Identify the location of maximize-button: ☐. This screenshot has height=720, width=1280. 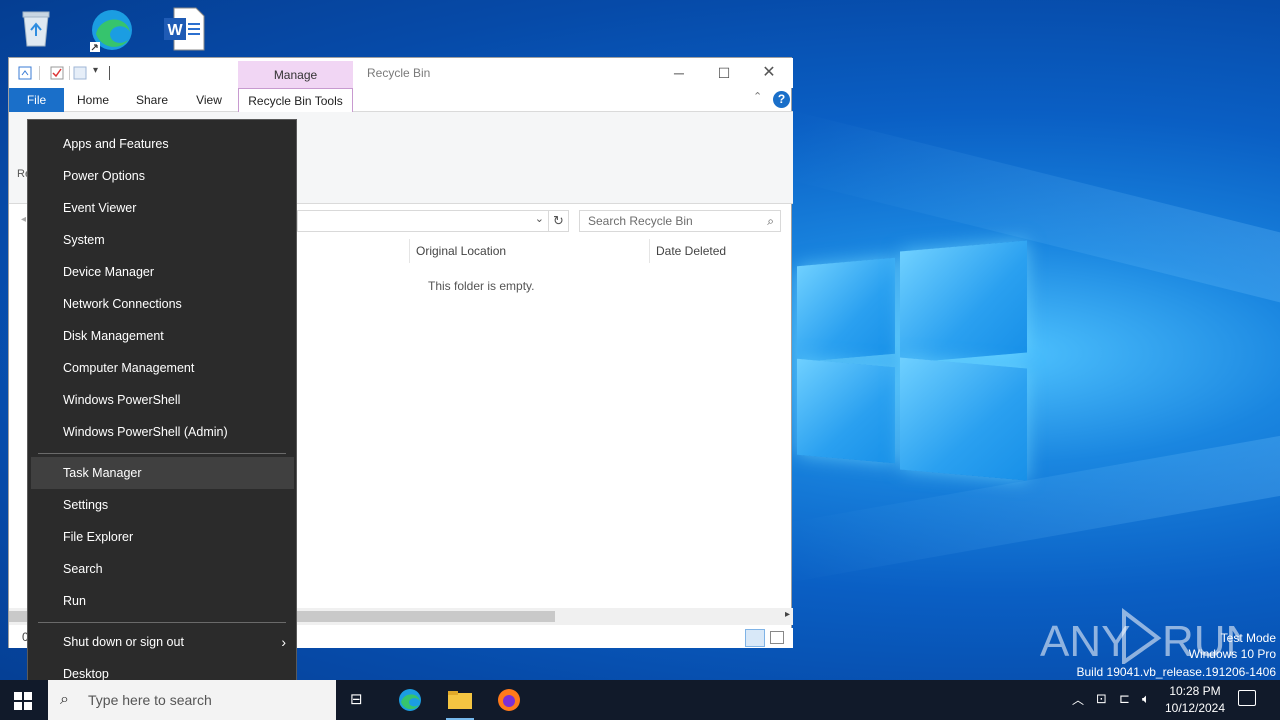
(724, 73).